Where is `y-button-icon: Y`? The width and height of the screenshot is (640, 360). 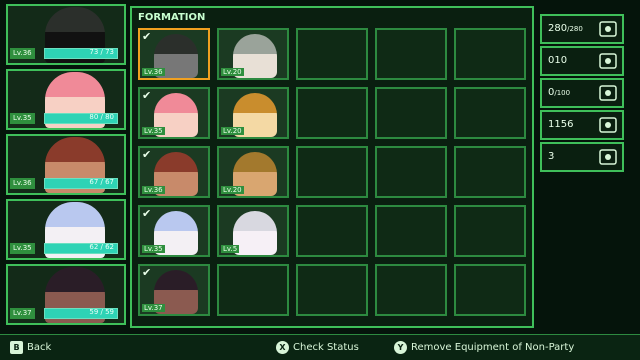 y-button-icon: Y is located at coordinates (400, 347).